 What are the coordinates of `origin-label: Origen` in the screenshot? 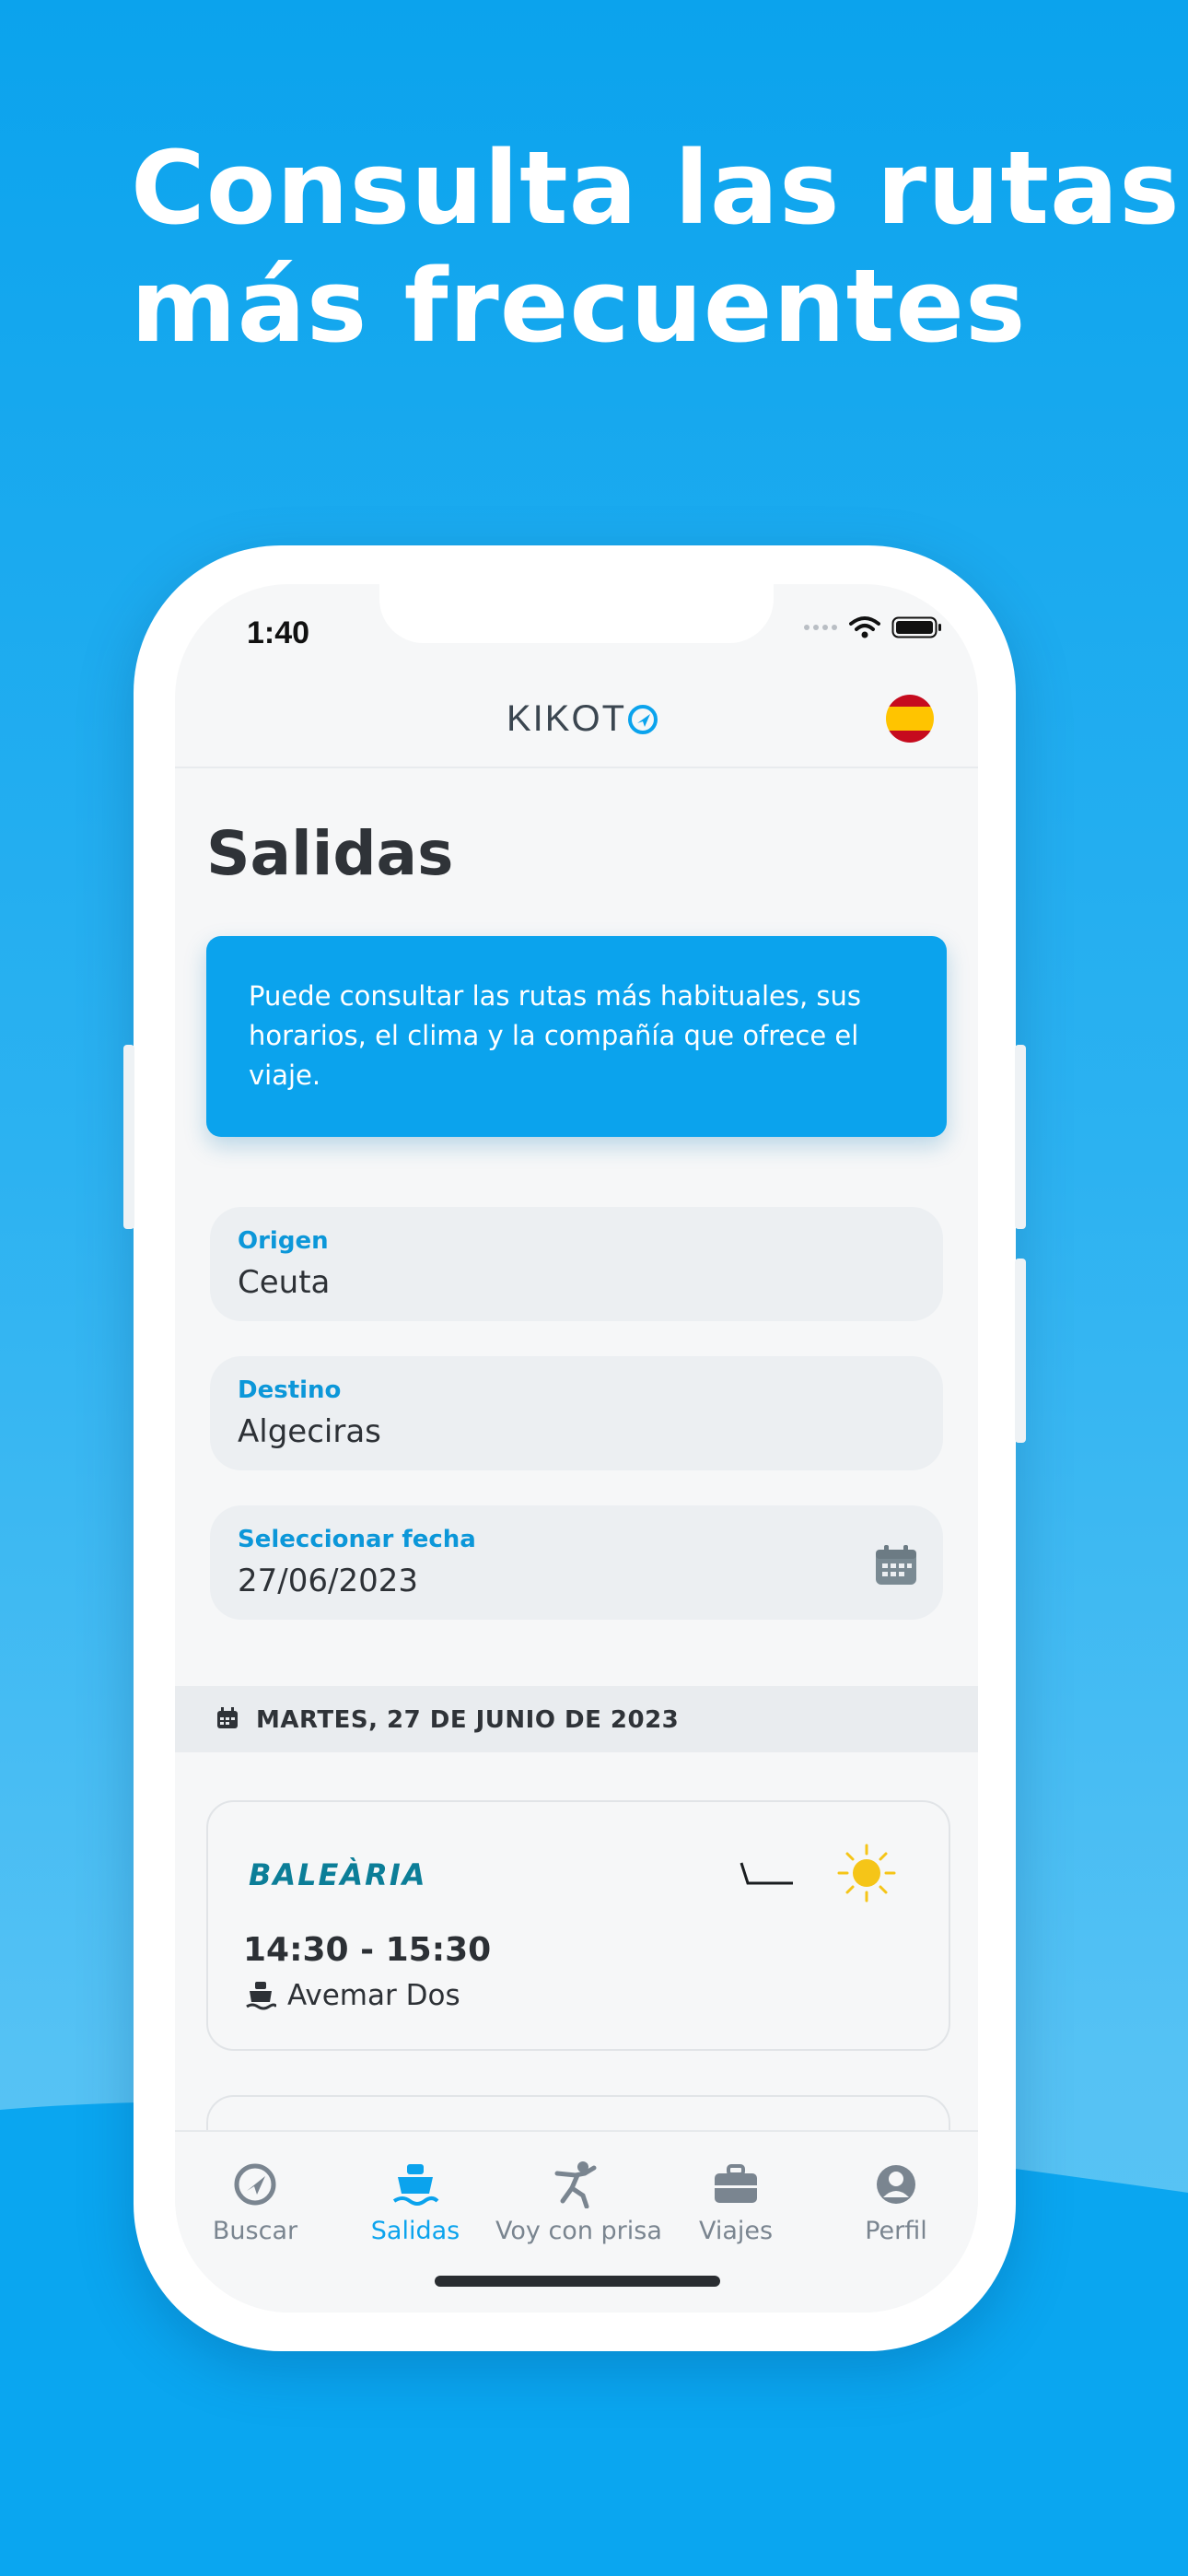 It's located at (283, 1241).